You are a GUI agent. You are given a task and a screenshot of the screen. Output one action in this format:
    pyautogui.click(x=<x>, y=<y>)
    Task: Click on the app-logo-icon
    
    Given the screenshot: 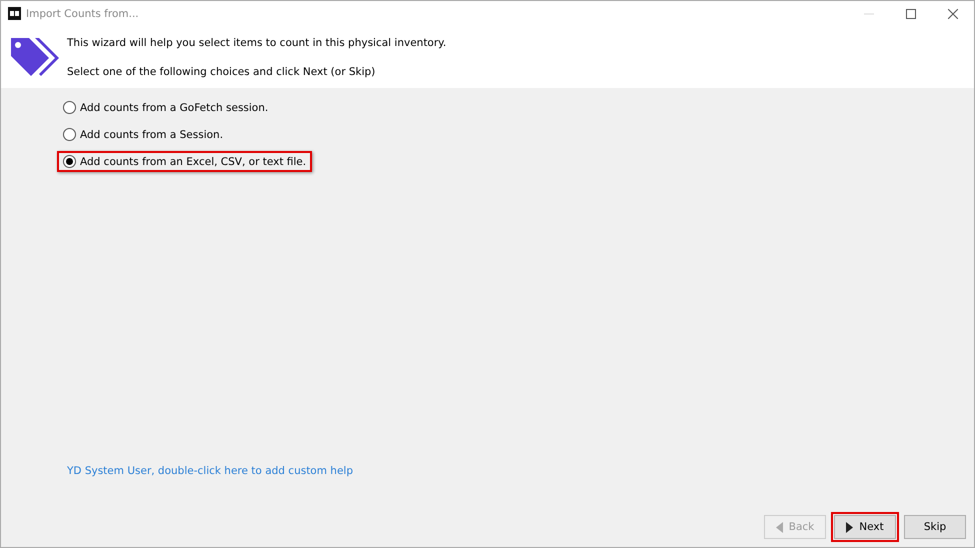 What is the action you would take?
    pyautogui.click(x=14, y=13)
    